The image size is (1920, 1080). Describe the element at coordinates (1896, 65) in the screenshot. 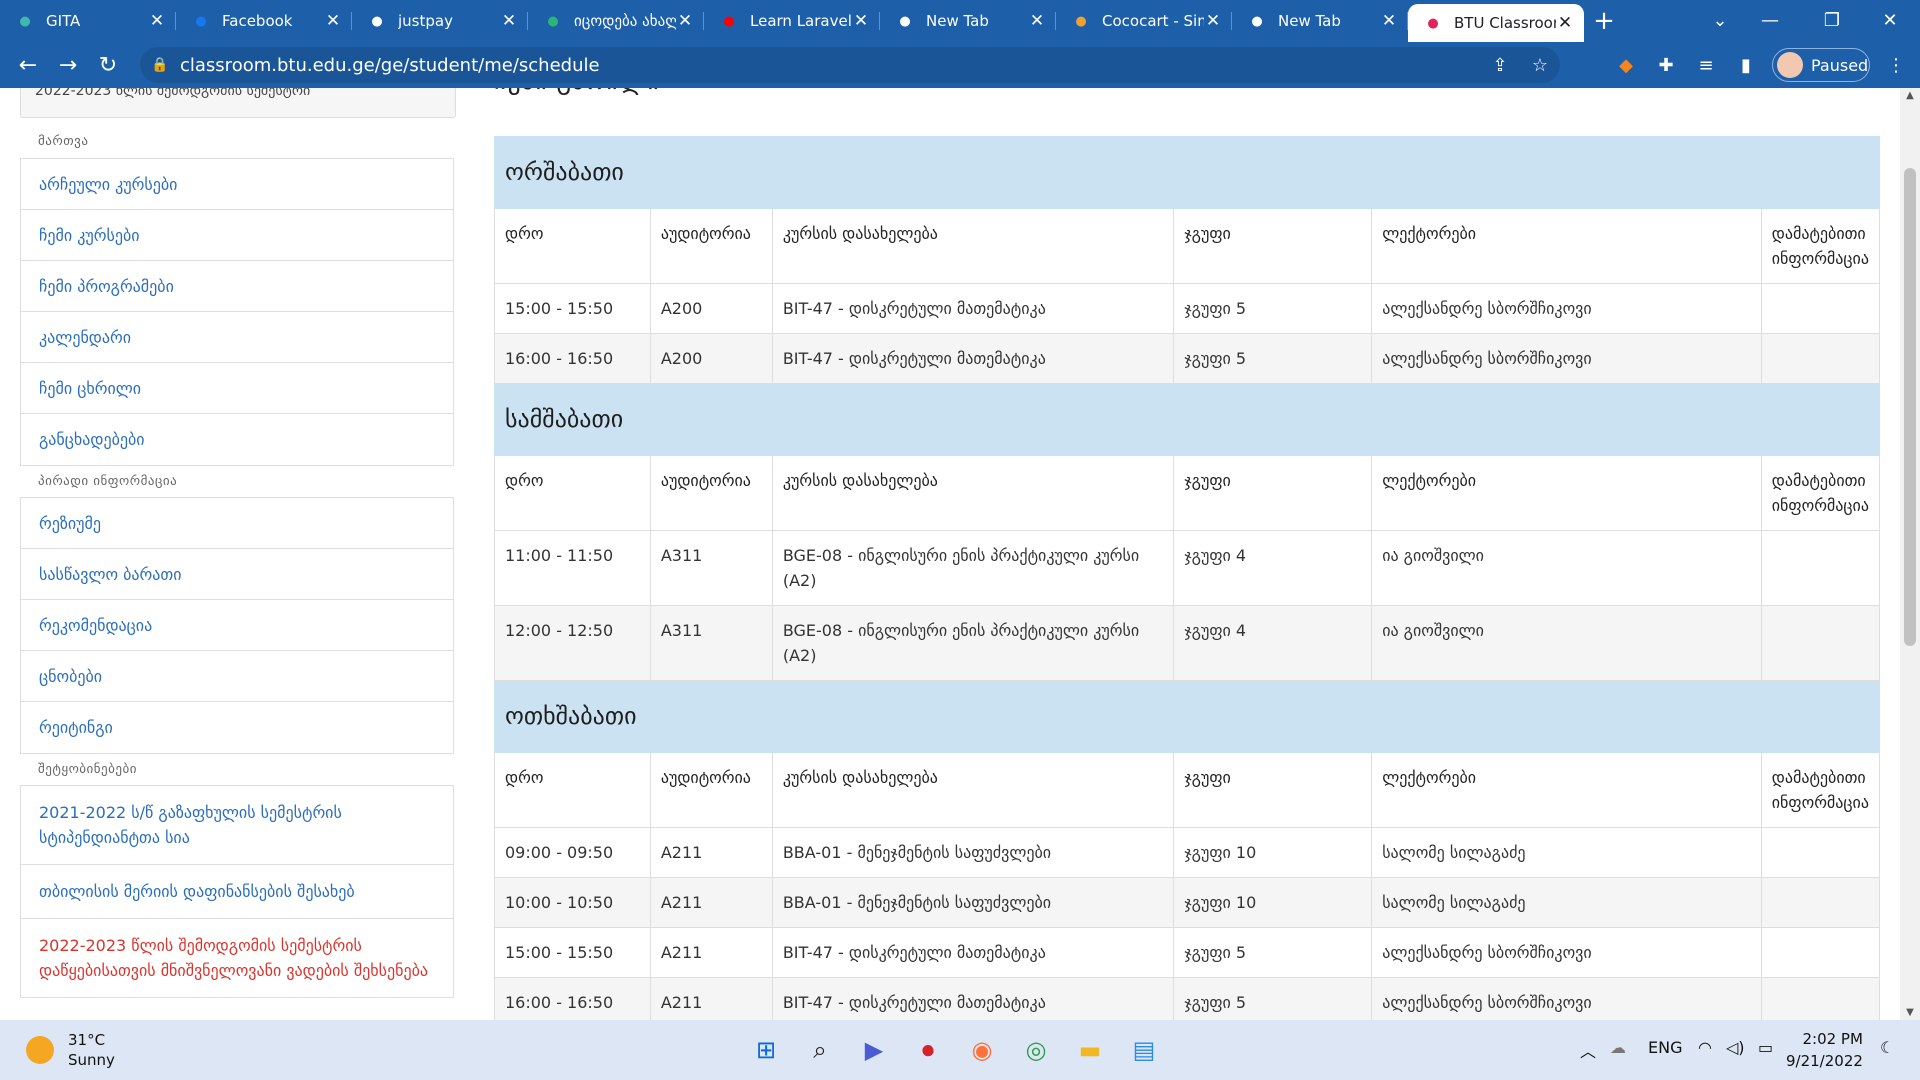

I see `browser-menu-icon: ⋮` at that location.